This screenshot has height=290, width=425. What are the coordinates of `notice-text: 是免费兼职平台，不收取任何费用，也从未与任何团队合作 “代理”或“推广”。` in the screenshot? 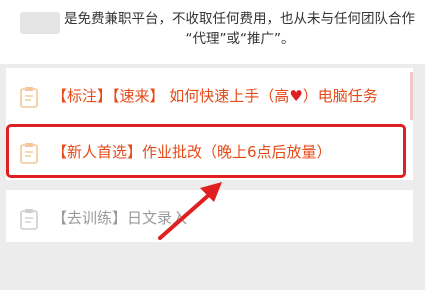 It's located at (240, 29).